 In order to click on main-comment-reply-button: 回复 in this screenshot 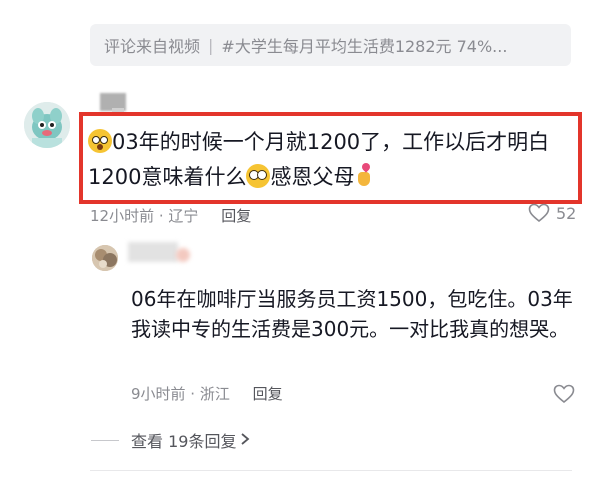, I will do `click(236, 216)`.